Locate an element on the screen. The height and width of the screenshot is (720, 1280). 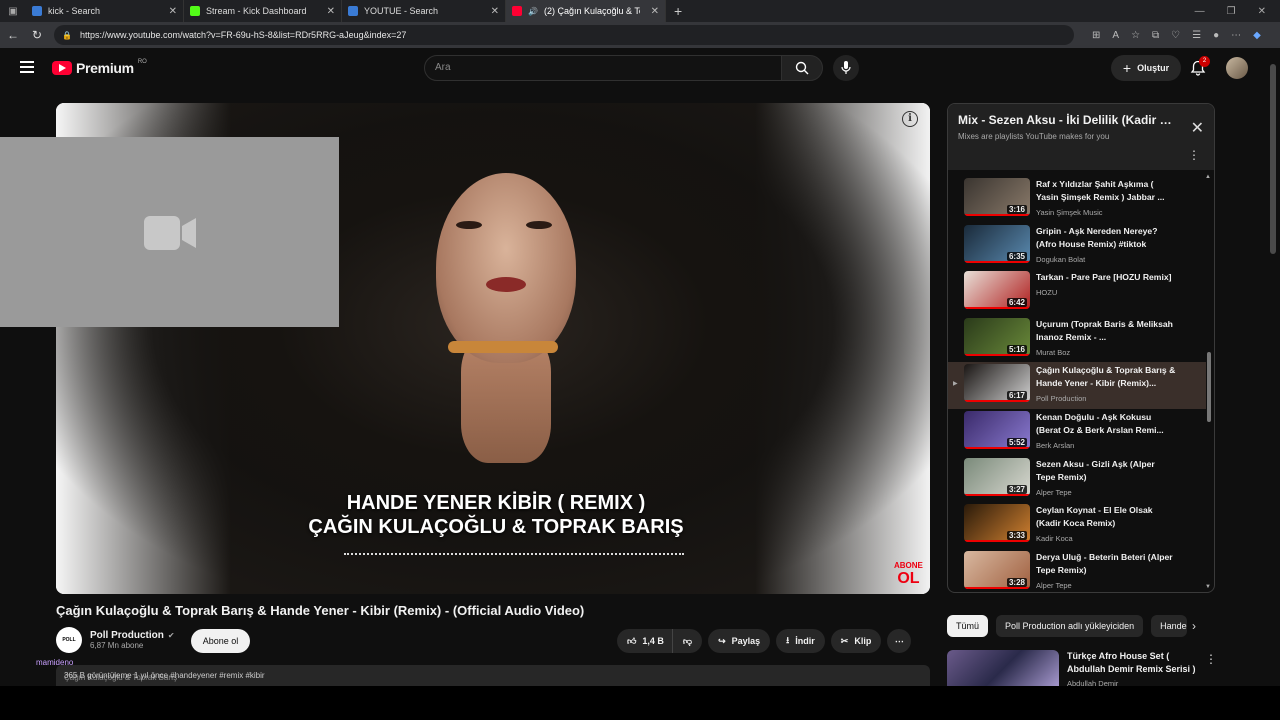
playlist-thumbnail: 6:42 is located at coordinates (997, 290).